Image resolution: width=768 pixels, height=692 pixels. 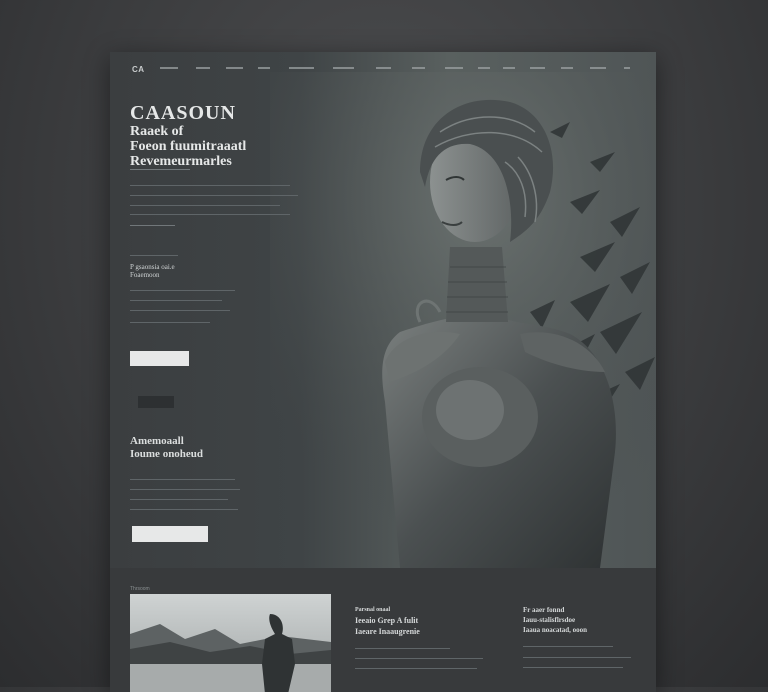 I want to click on card-title-line: Iauu-stalisflrsdoe, so click(x=549, y=620).